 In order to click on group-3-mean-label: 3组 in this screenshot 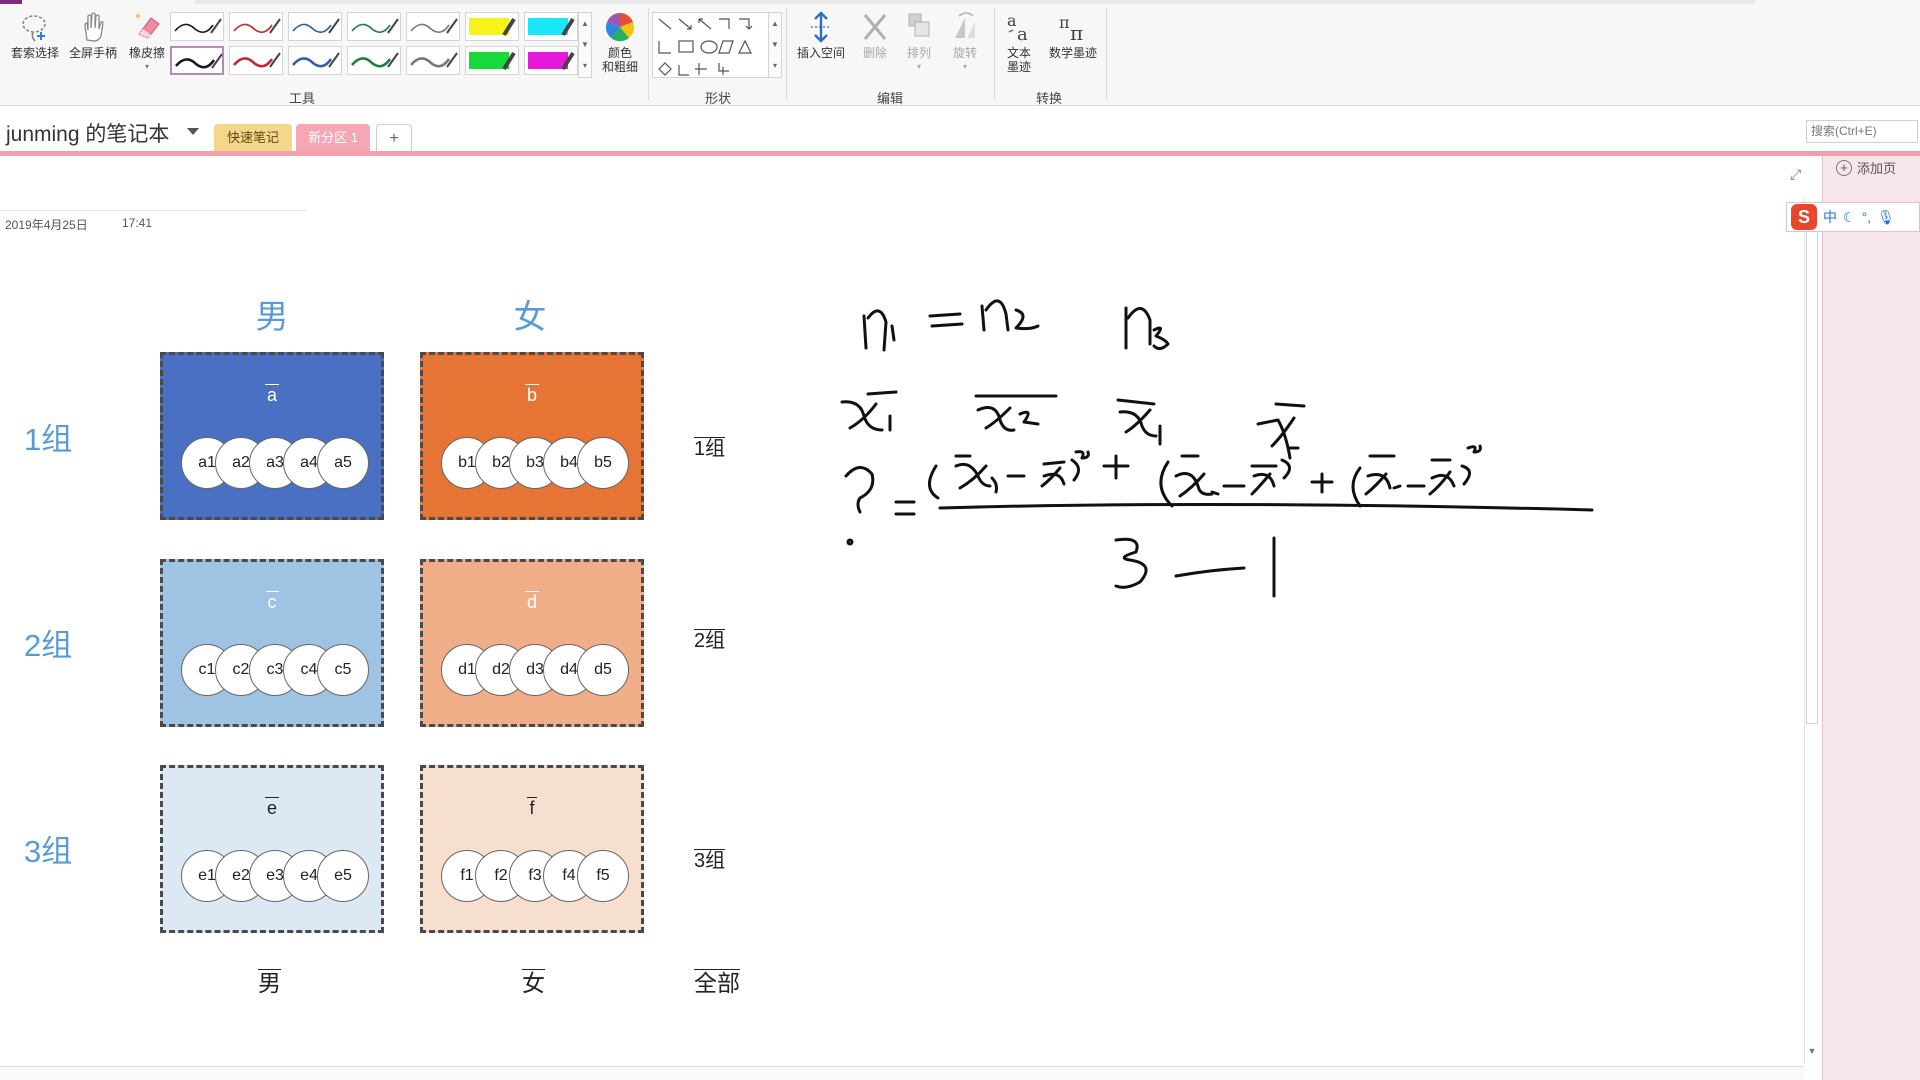, I will do `click(710, 860)`.